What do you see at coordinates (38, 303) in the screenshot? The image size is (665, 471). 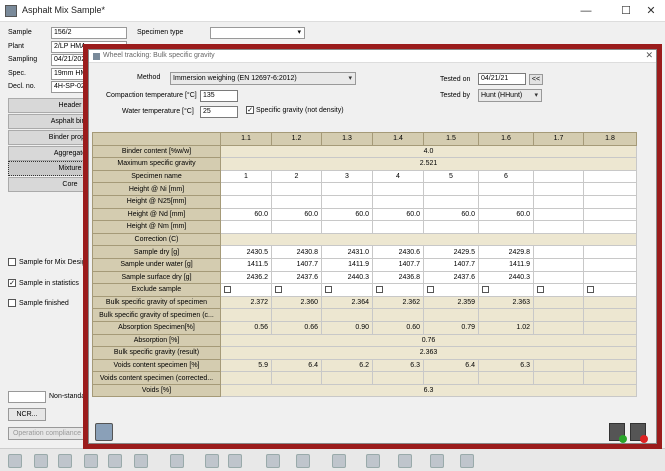 I see `sample-finished-checkbox: Sample finished` at bounding box center [38, 303].